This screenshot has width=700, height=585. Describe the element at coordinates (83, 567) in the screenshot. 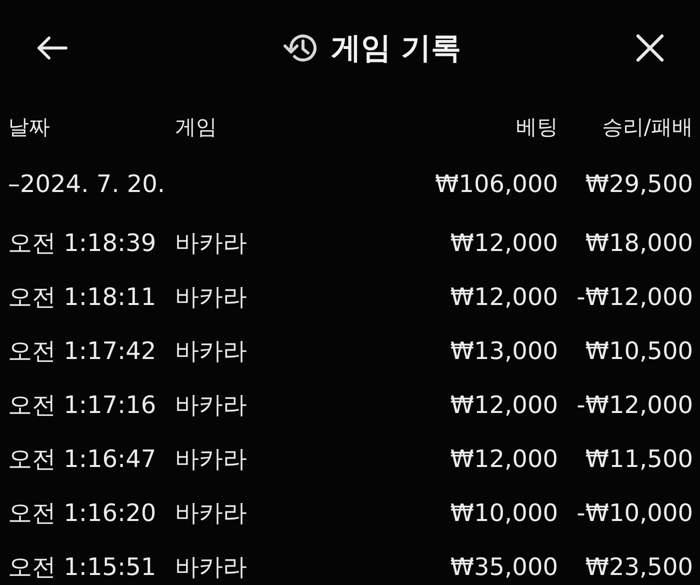

I see `table-cell-text: 오전 1:15:51` at that location.